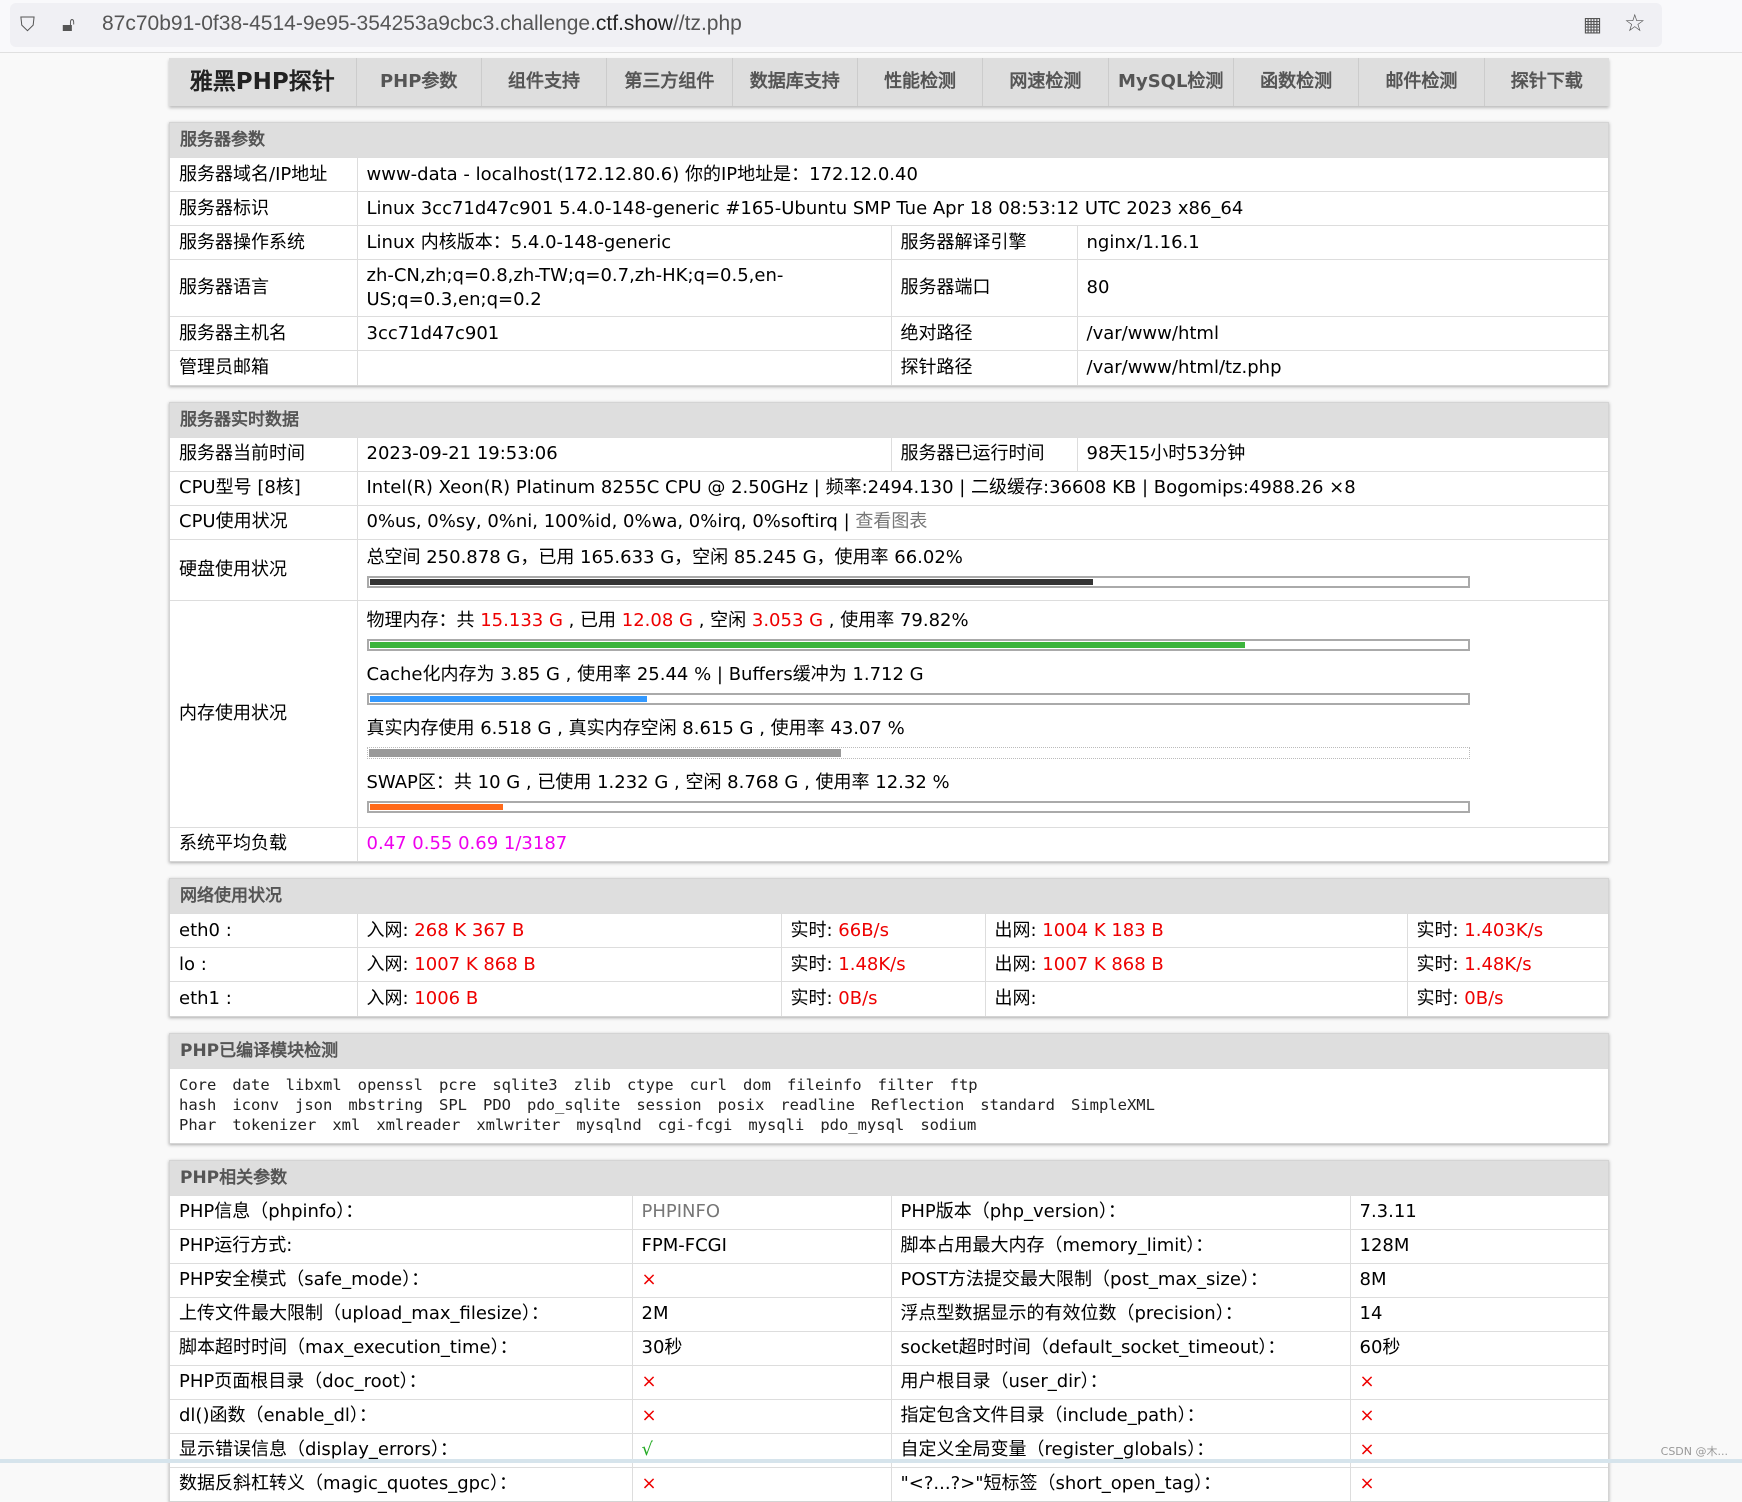 The image size is (1742, 1502). What do you see at coordinates (1421, 82) in the screenshot?
I see `nav-item: 邮件检测` at bounding box center [1421, 82].